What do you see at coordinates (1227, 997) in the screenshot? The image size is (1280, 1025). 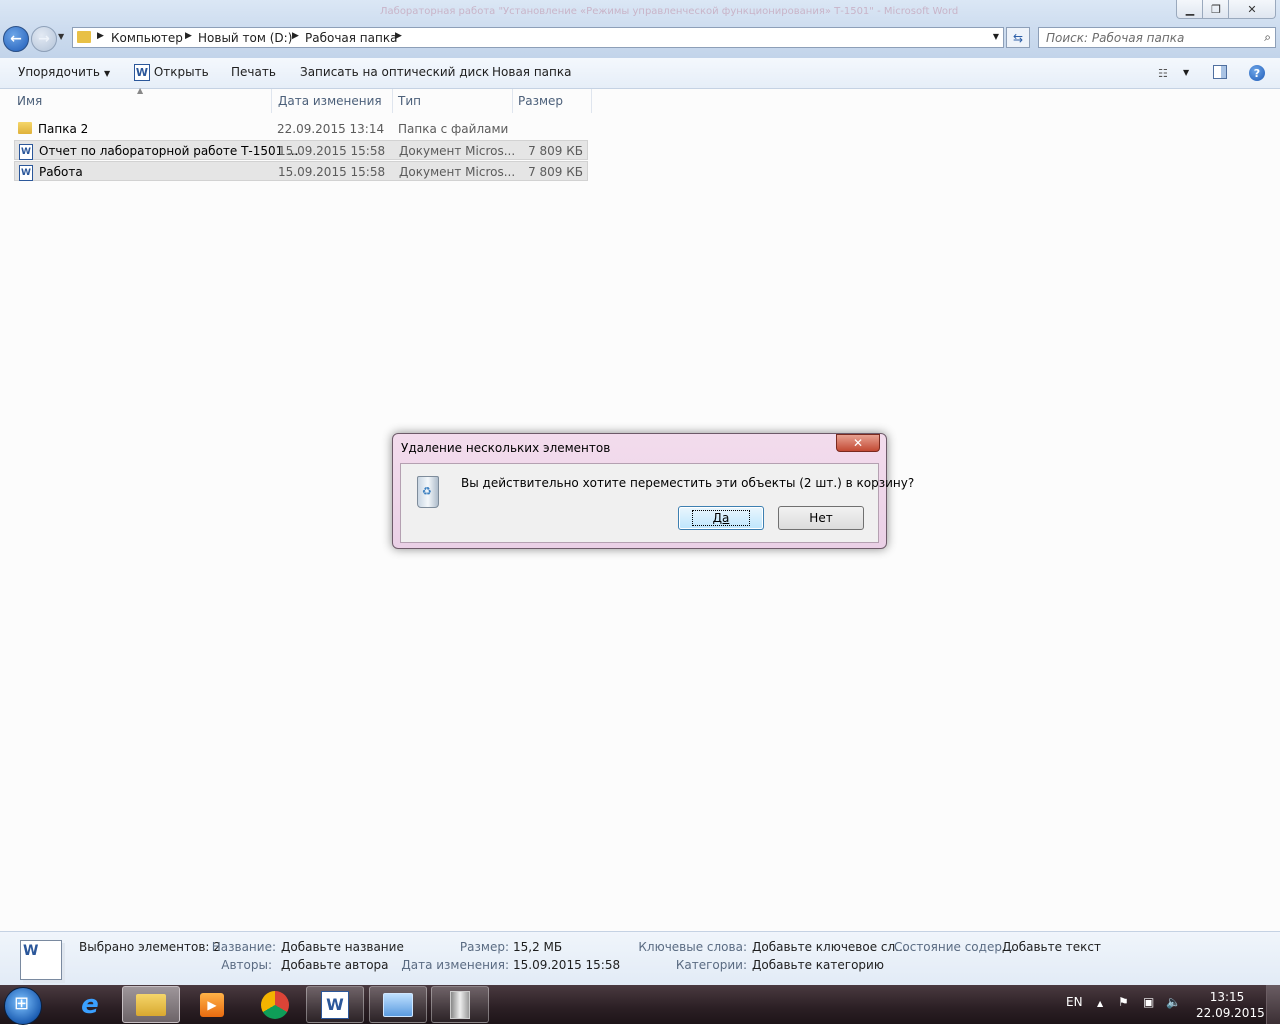 I see `clock-time: 13:15` at bounding box center [1227, 997].